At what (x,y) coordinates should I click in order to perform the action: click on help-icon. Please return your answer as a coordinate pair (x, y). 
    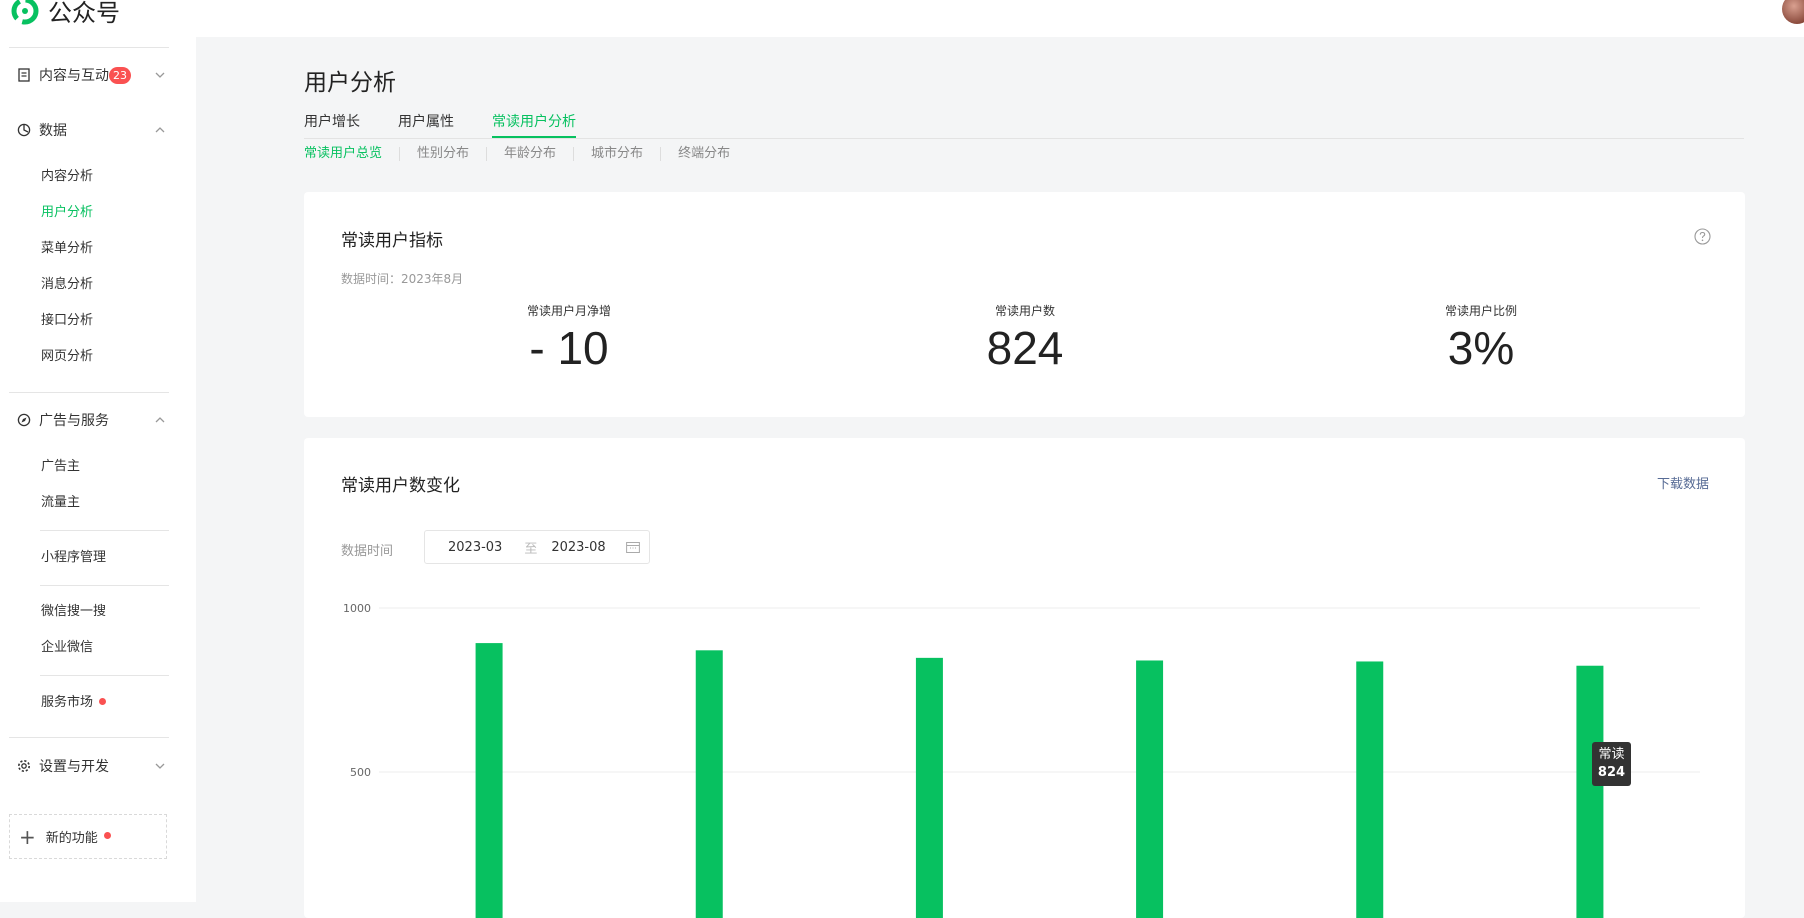
    Looking at the image, I should click on (1702, 236).